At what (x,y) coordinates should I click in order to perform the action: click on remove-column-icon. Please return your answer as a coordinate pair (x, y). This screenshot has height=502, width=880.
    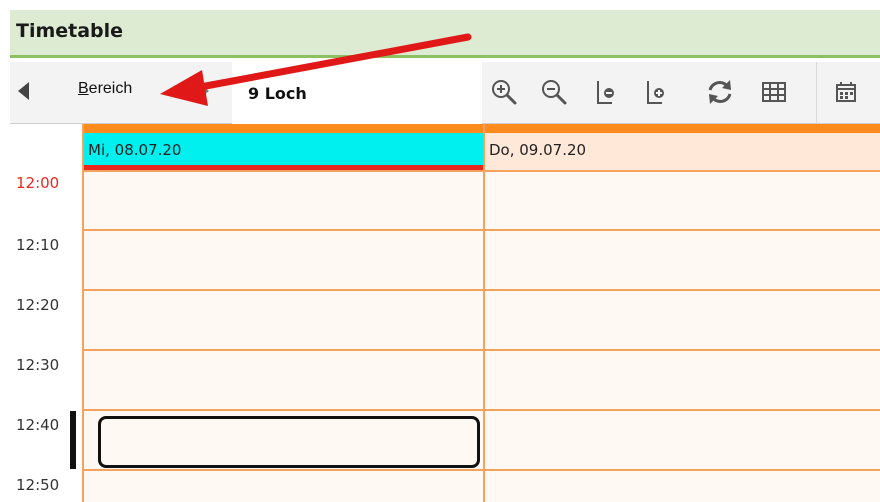
    Looking at the image, I should click on (606, 92).